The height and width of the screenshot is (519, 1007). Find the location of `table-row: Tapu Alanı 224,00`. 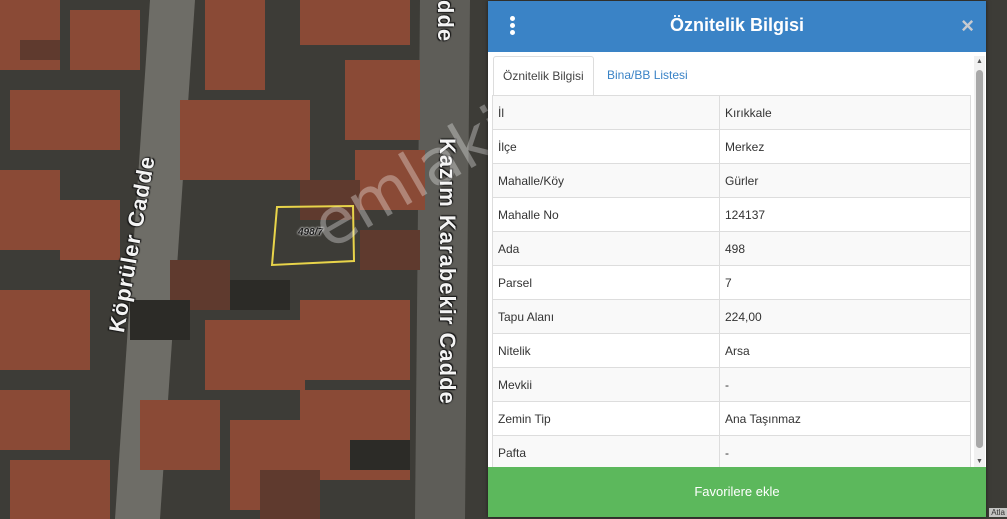

table-row: Tapu Alanı 224,00 is located at coordinates (731, 316).